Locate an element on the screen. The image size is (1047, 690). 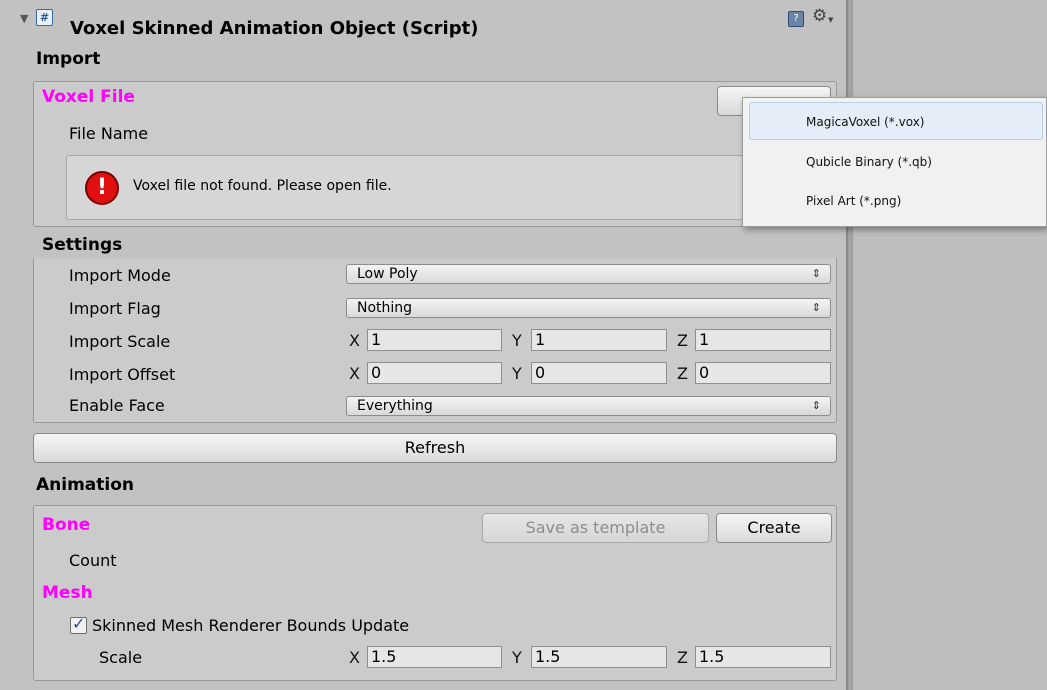
import-scale-y-field: 1 is located at coordinates (599, 340).